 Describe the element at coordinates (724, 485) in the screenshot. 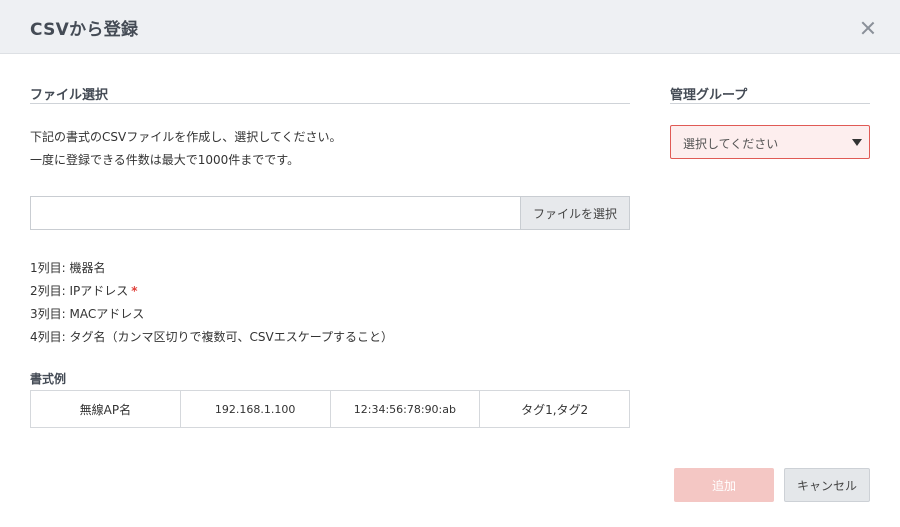

I see `add-button: 追加` at that location.